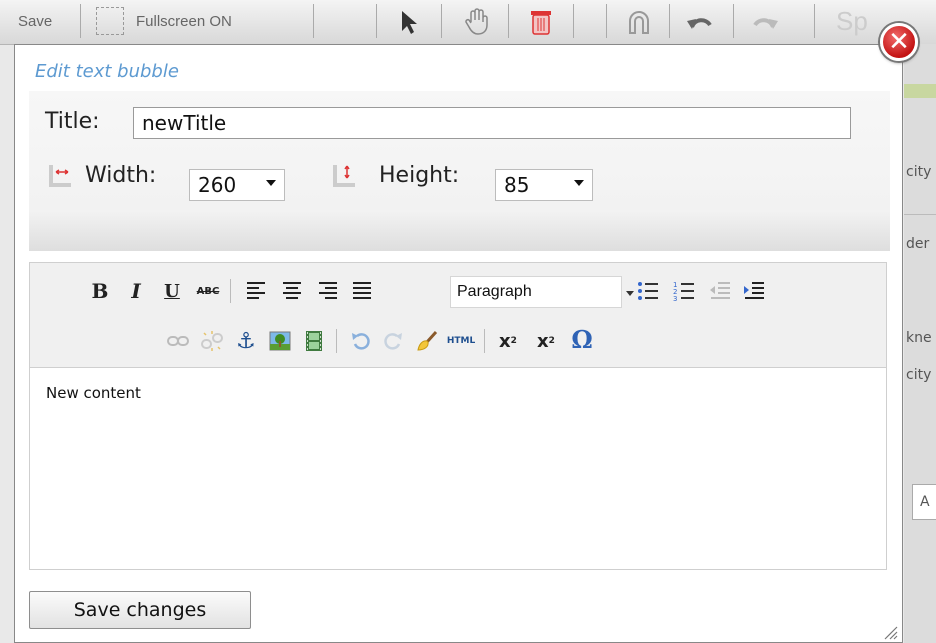 Image resolution: width=936 pixels, height=643 pixels. What do you see at coordinates (536, 292) in the screenshot?
I see `format-select: Paragraph` at bounding box center [536, 292].